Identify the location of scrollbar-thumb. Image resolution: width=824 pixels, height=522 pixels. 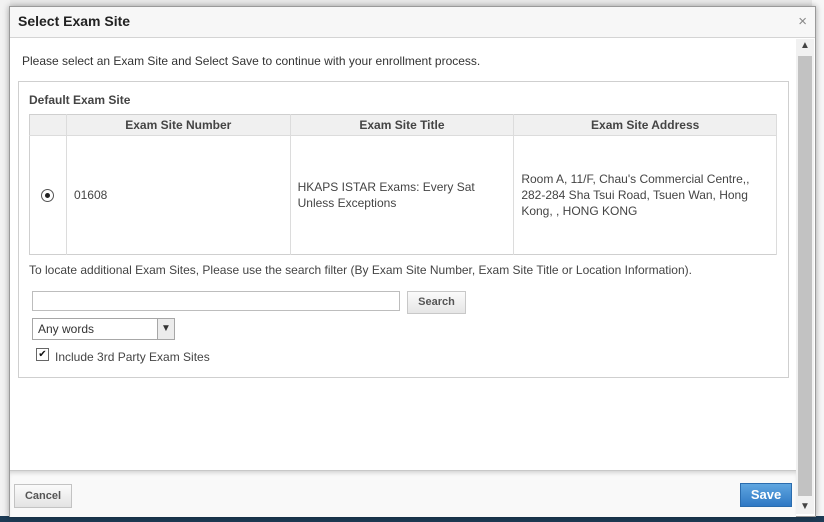
(805, 276).